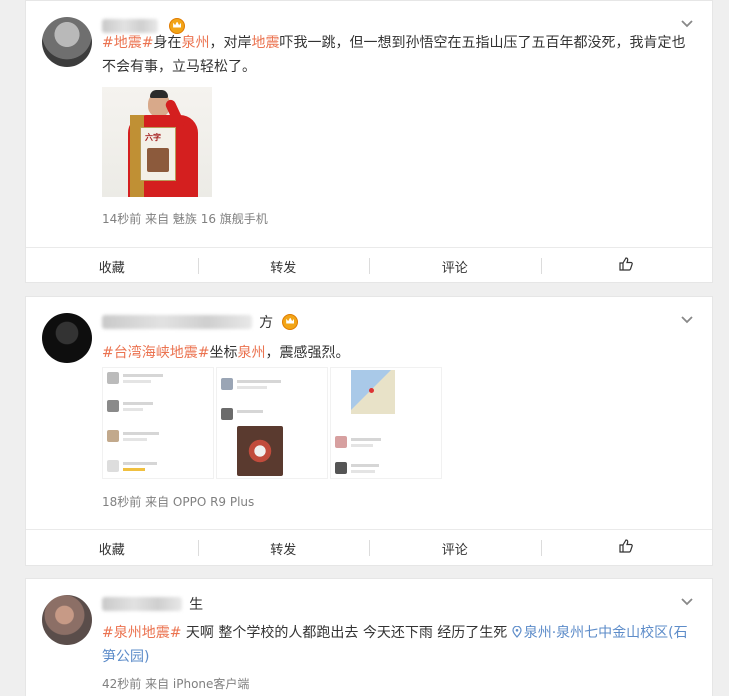 This screenshot has height=696, width=729. I want to click on topic-link: #台湾海峡地震#, so click(155, 353).